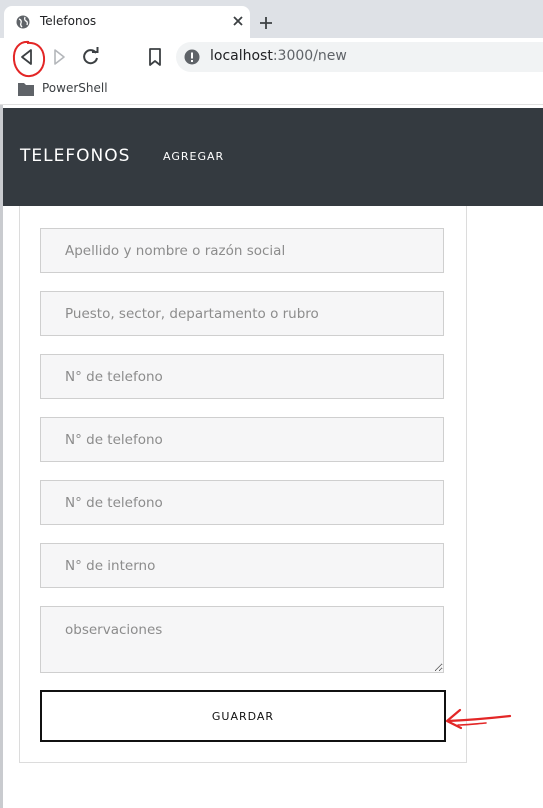 The image size is (543, 808). What do you see at coordinates (242, 502) in the screenshot?
I see `telefono-3-input` at bounding box center [242, 502].